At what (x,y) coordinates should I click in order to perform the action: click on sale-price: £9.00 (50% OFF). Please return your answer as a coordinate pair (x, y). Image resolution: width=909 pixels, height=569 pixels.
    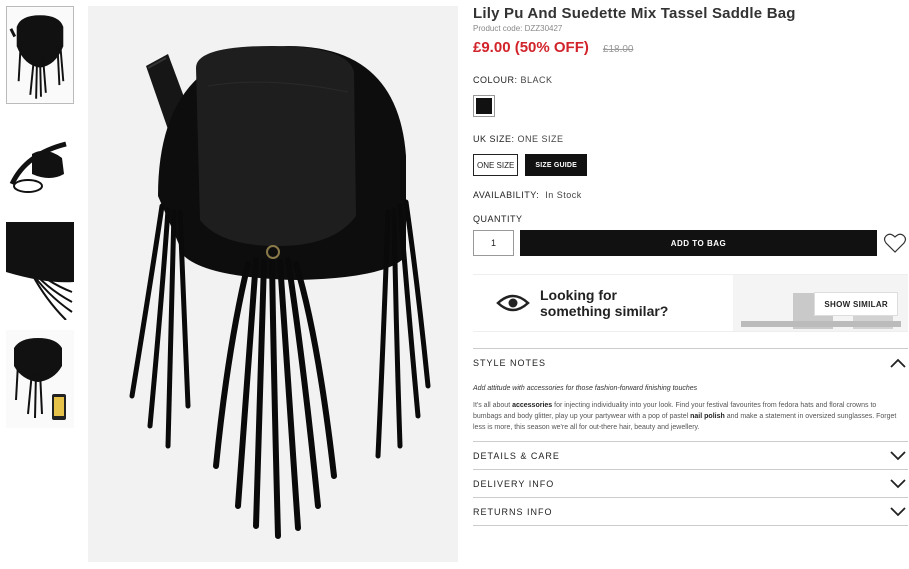
    Looking at the image, I should click on (531, 47).